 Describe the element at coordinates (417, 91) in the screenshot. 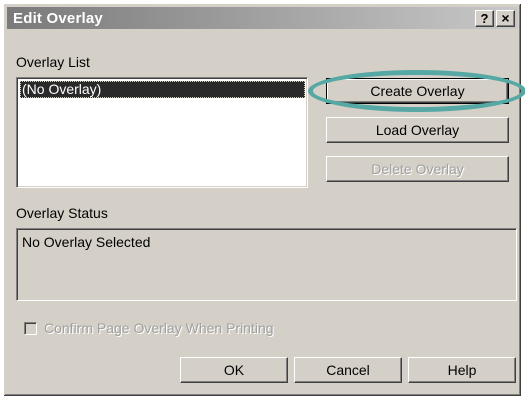

I see `create-overlay-button: Create Overlay` at that location.